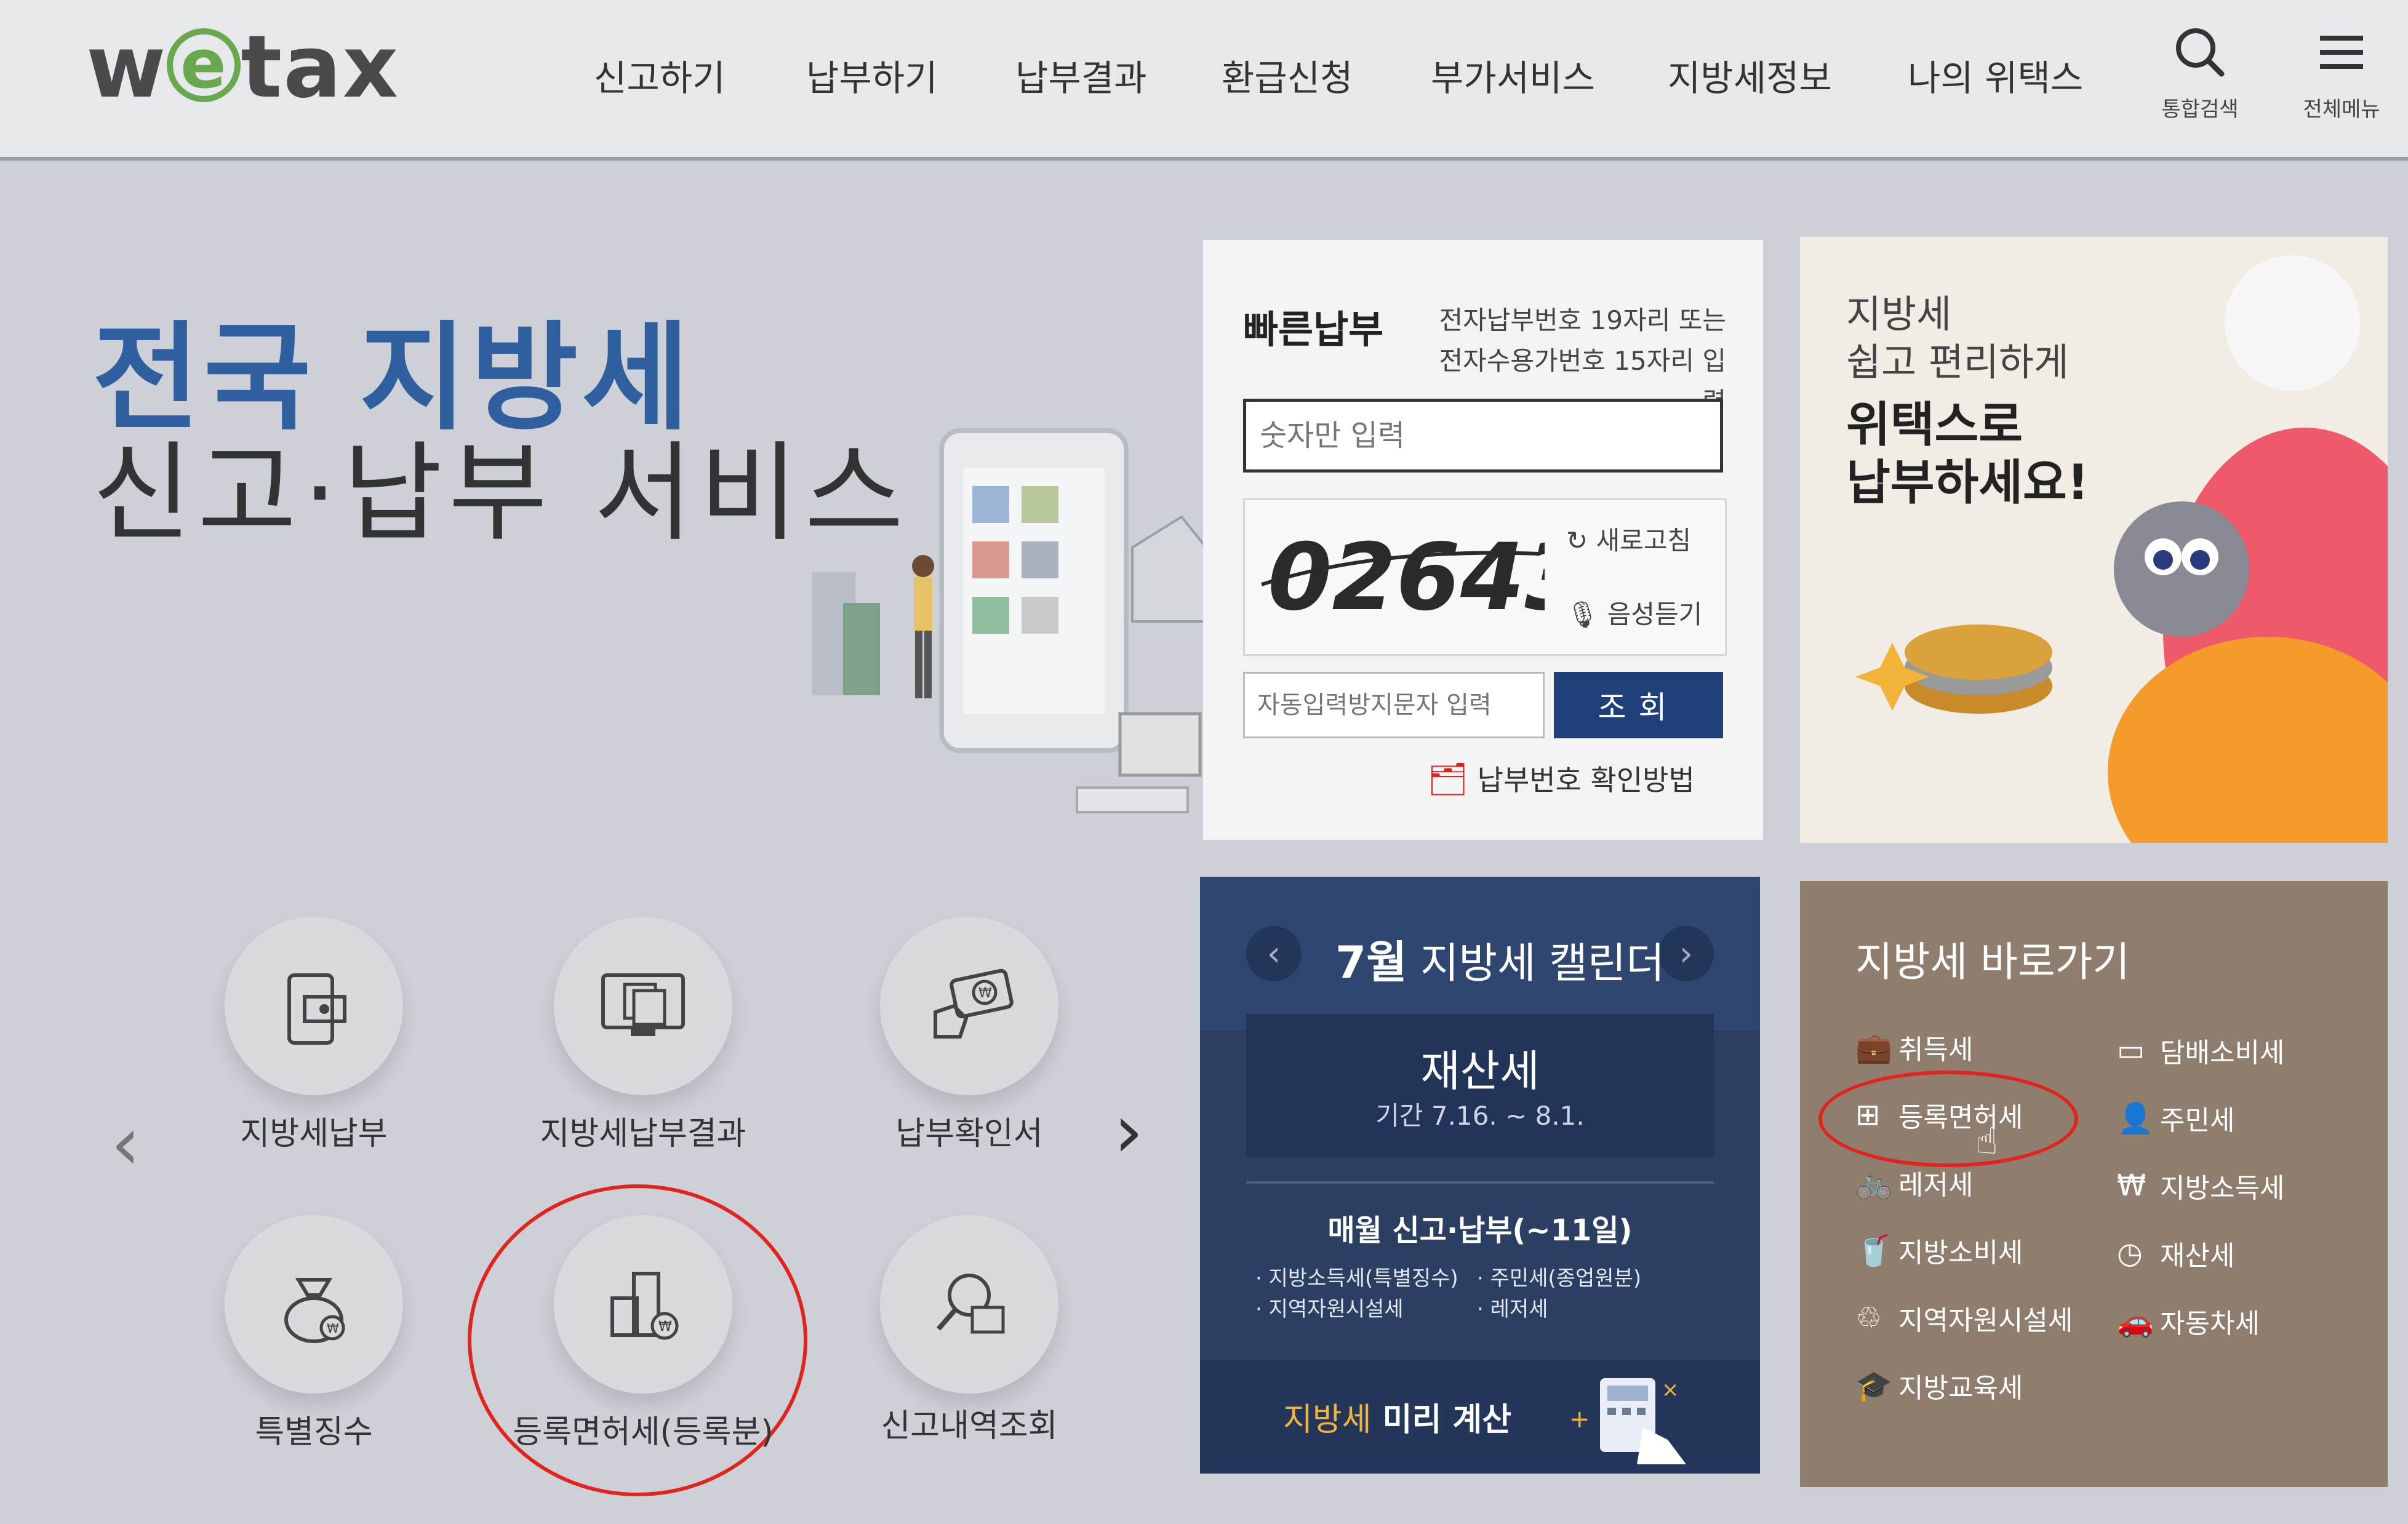  Describe the element at coordinates (1868, 1115) in the screenshot. I see `plus-box-icon: ⊞` at that location.